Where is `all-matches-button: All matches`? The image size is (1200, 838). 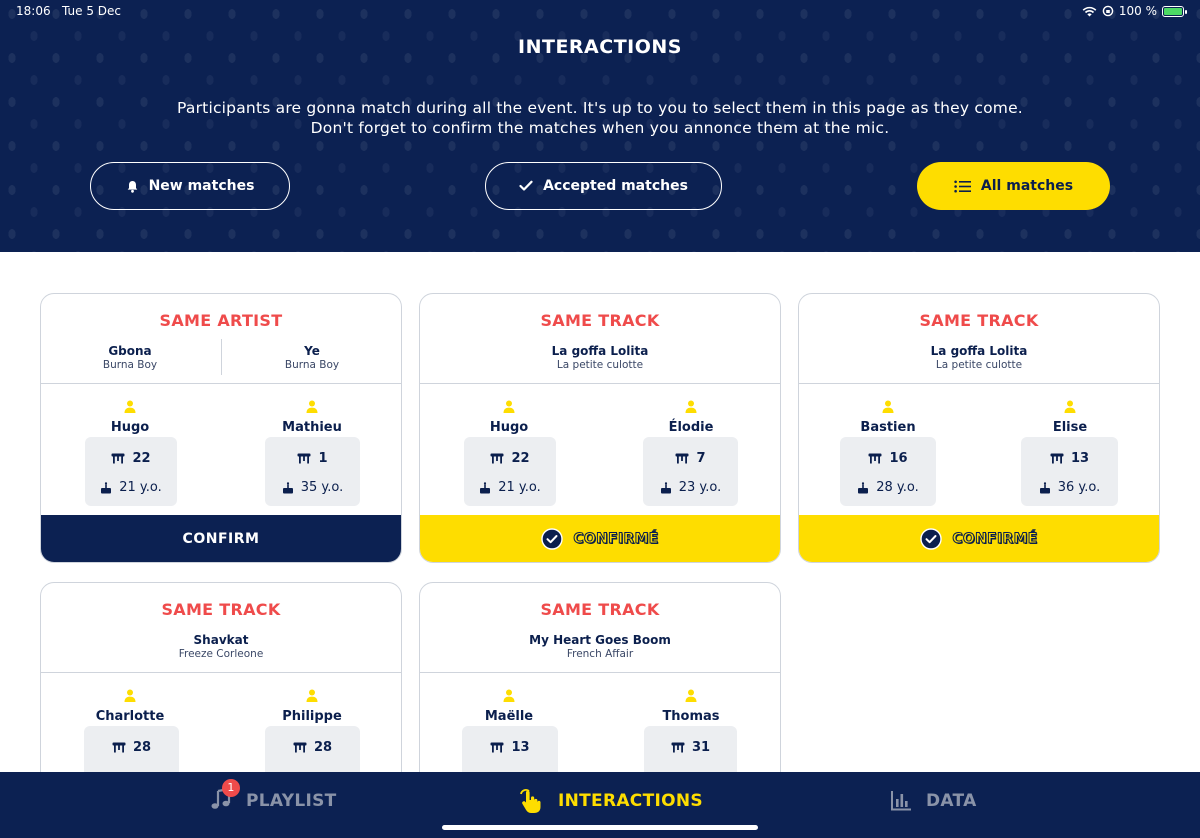
all-matches-button: All matches is located at coordinates (1013, 186).